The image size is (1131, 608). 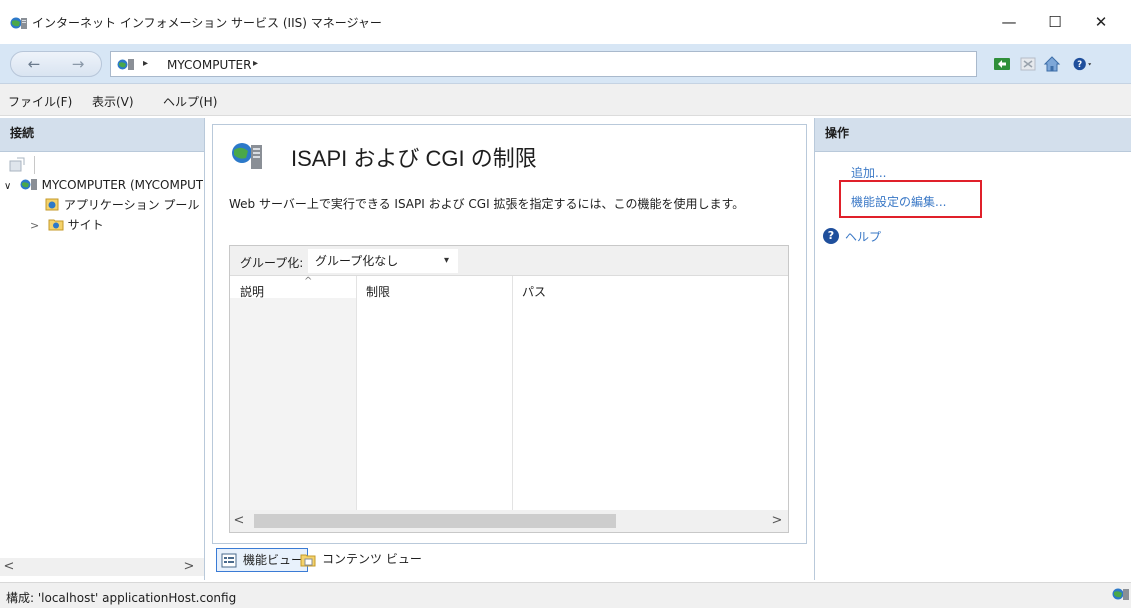 I want to click on connect-icon, so click(x=1002, y=64).